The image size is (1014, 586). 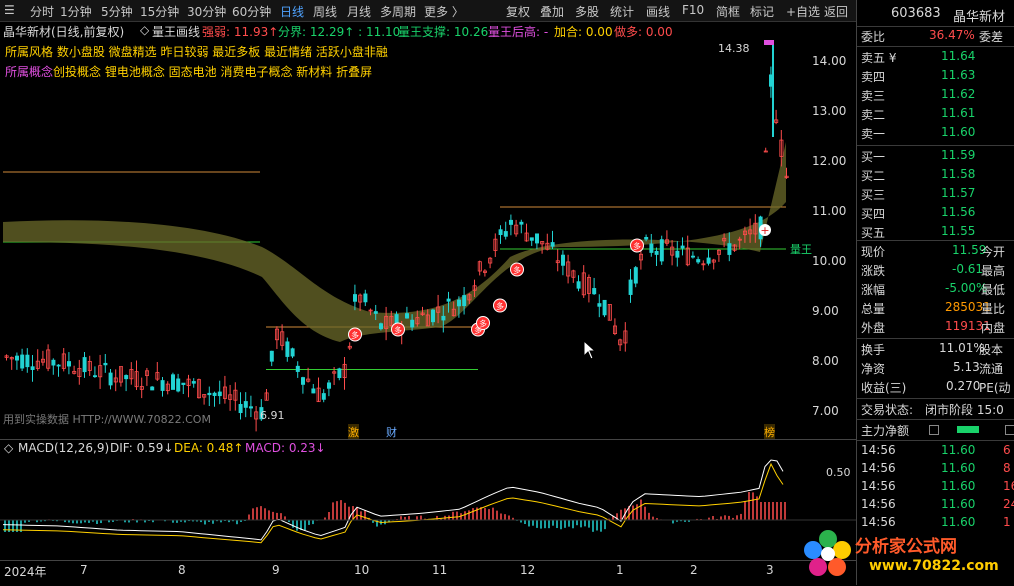 I want to click on tab-more: 更多 〉, so click(x=444, y=11).